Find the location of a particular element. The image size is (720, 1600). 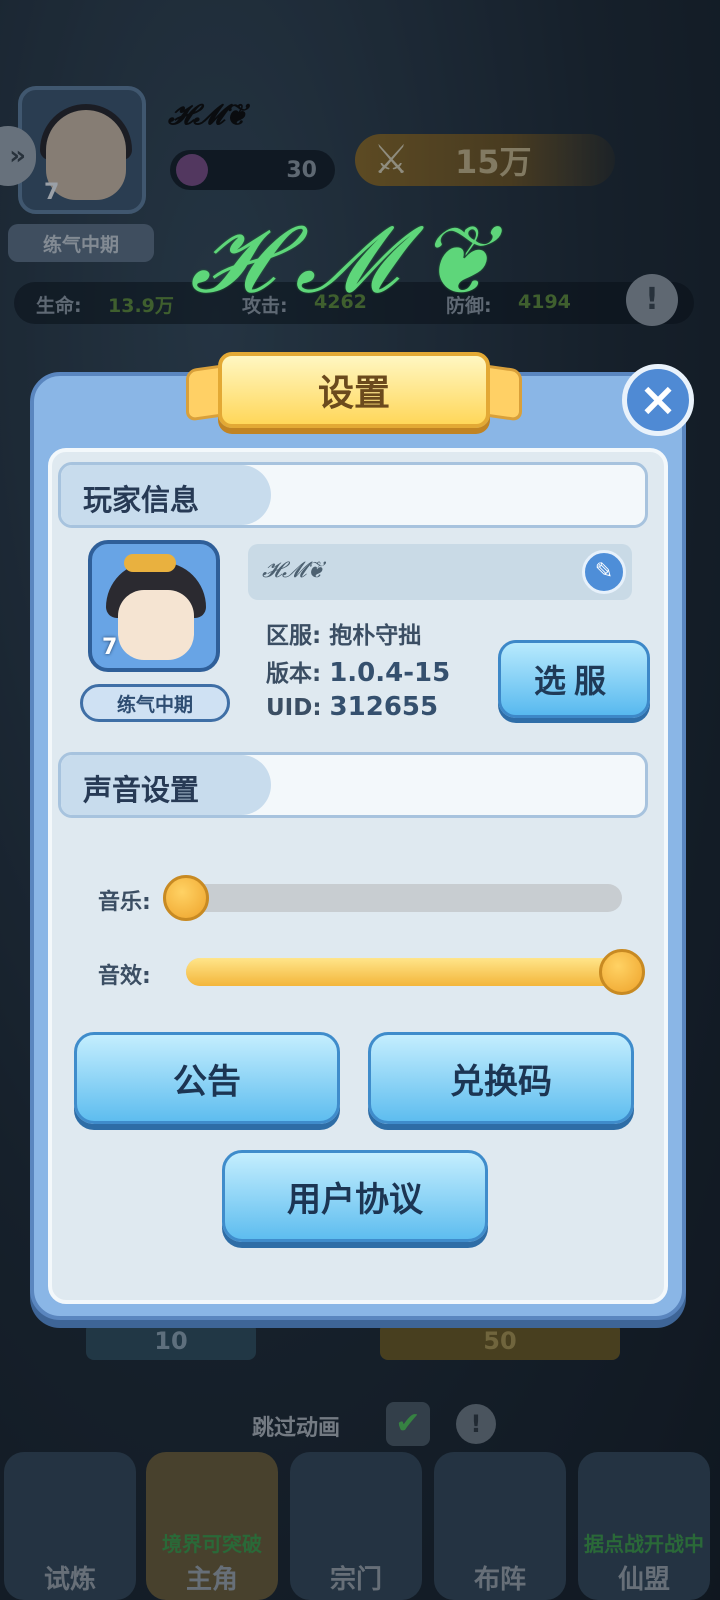

uid-label: UID: is located at coordinates (294, 708).